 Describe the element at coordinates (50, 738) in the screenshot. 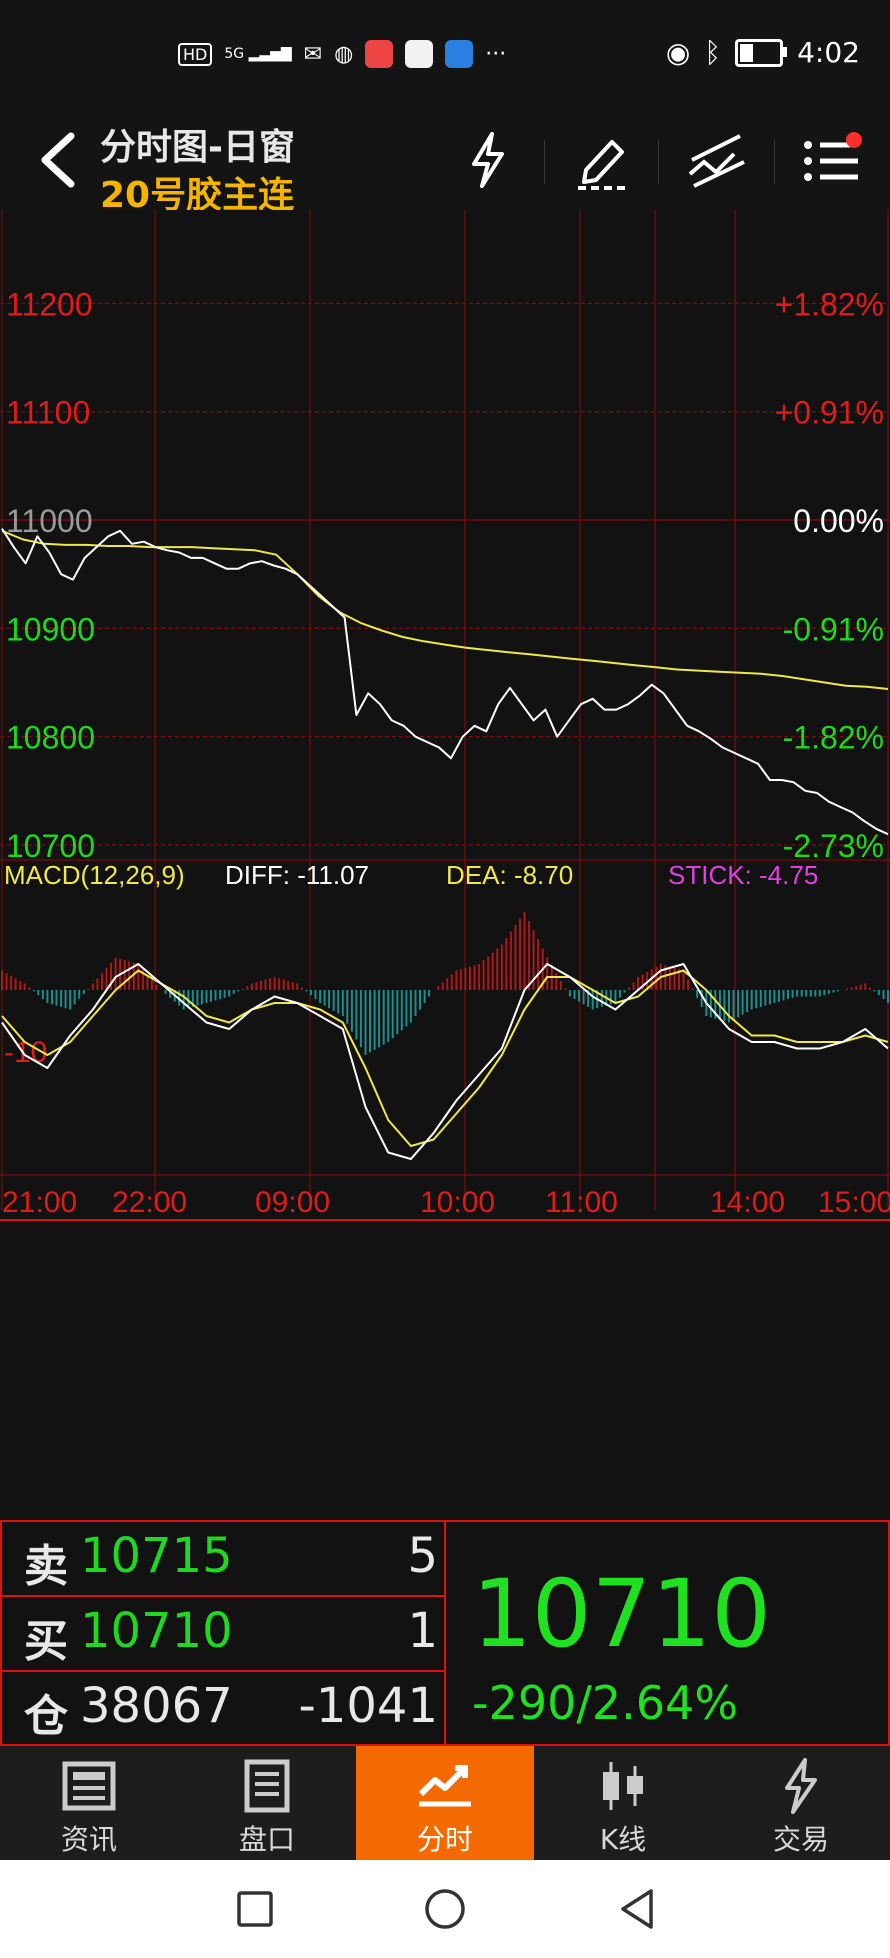

I see `price-axis-label: 10800` at that location.